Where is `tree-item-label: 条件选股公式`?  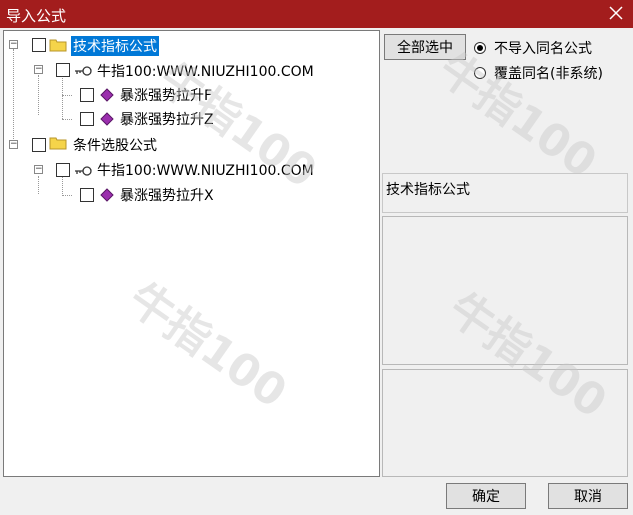 tree-item-label: 条件选股公式 is located at coordinates (115, 145).